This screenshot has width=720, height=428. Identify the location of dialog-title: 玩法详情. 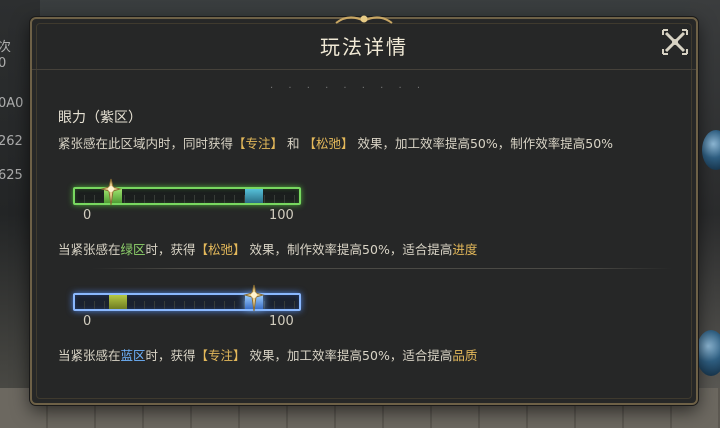
(364, 47).